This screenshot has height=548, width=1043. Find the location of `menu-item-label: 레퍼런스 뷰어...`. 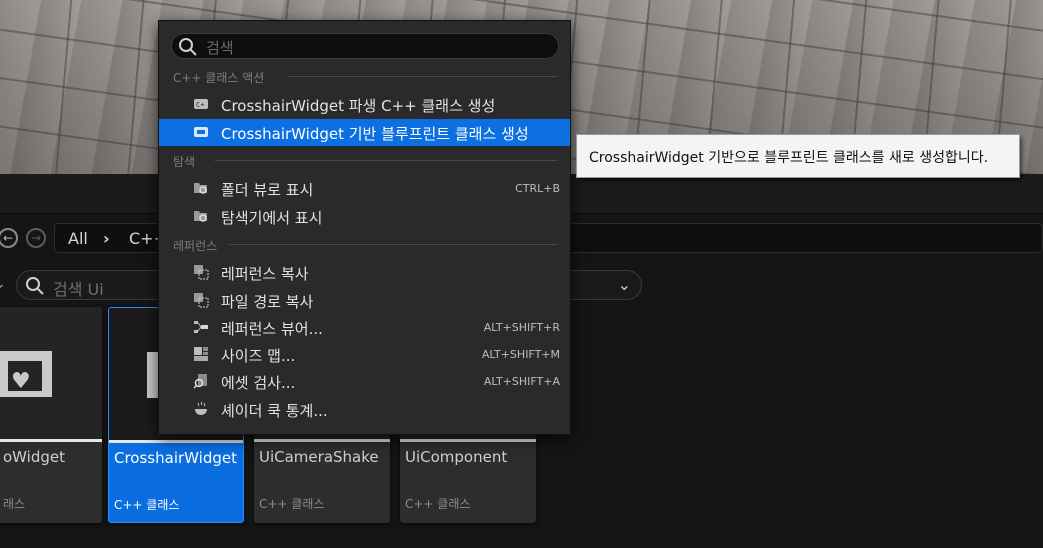

menu-item-label: 레퍼런스 뷰어... is located at coordinates (272, 329).